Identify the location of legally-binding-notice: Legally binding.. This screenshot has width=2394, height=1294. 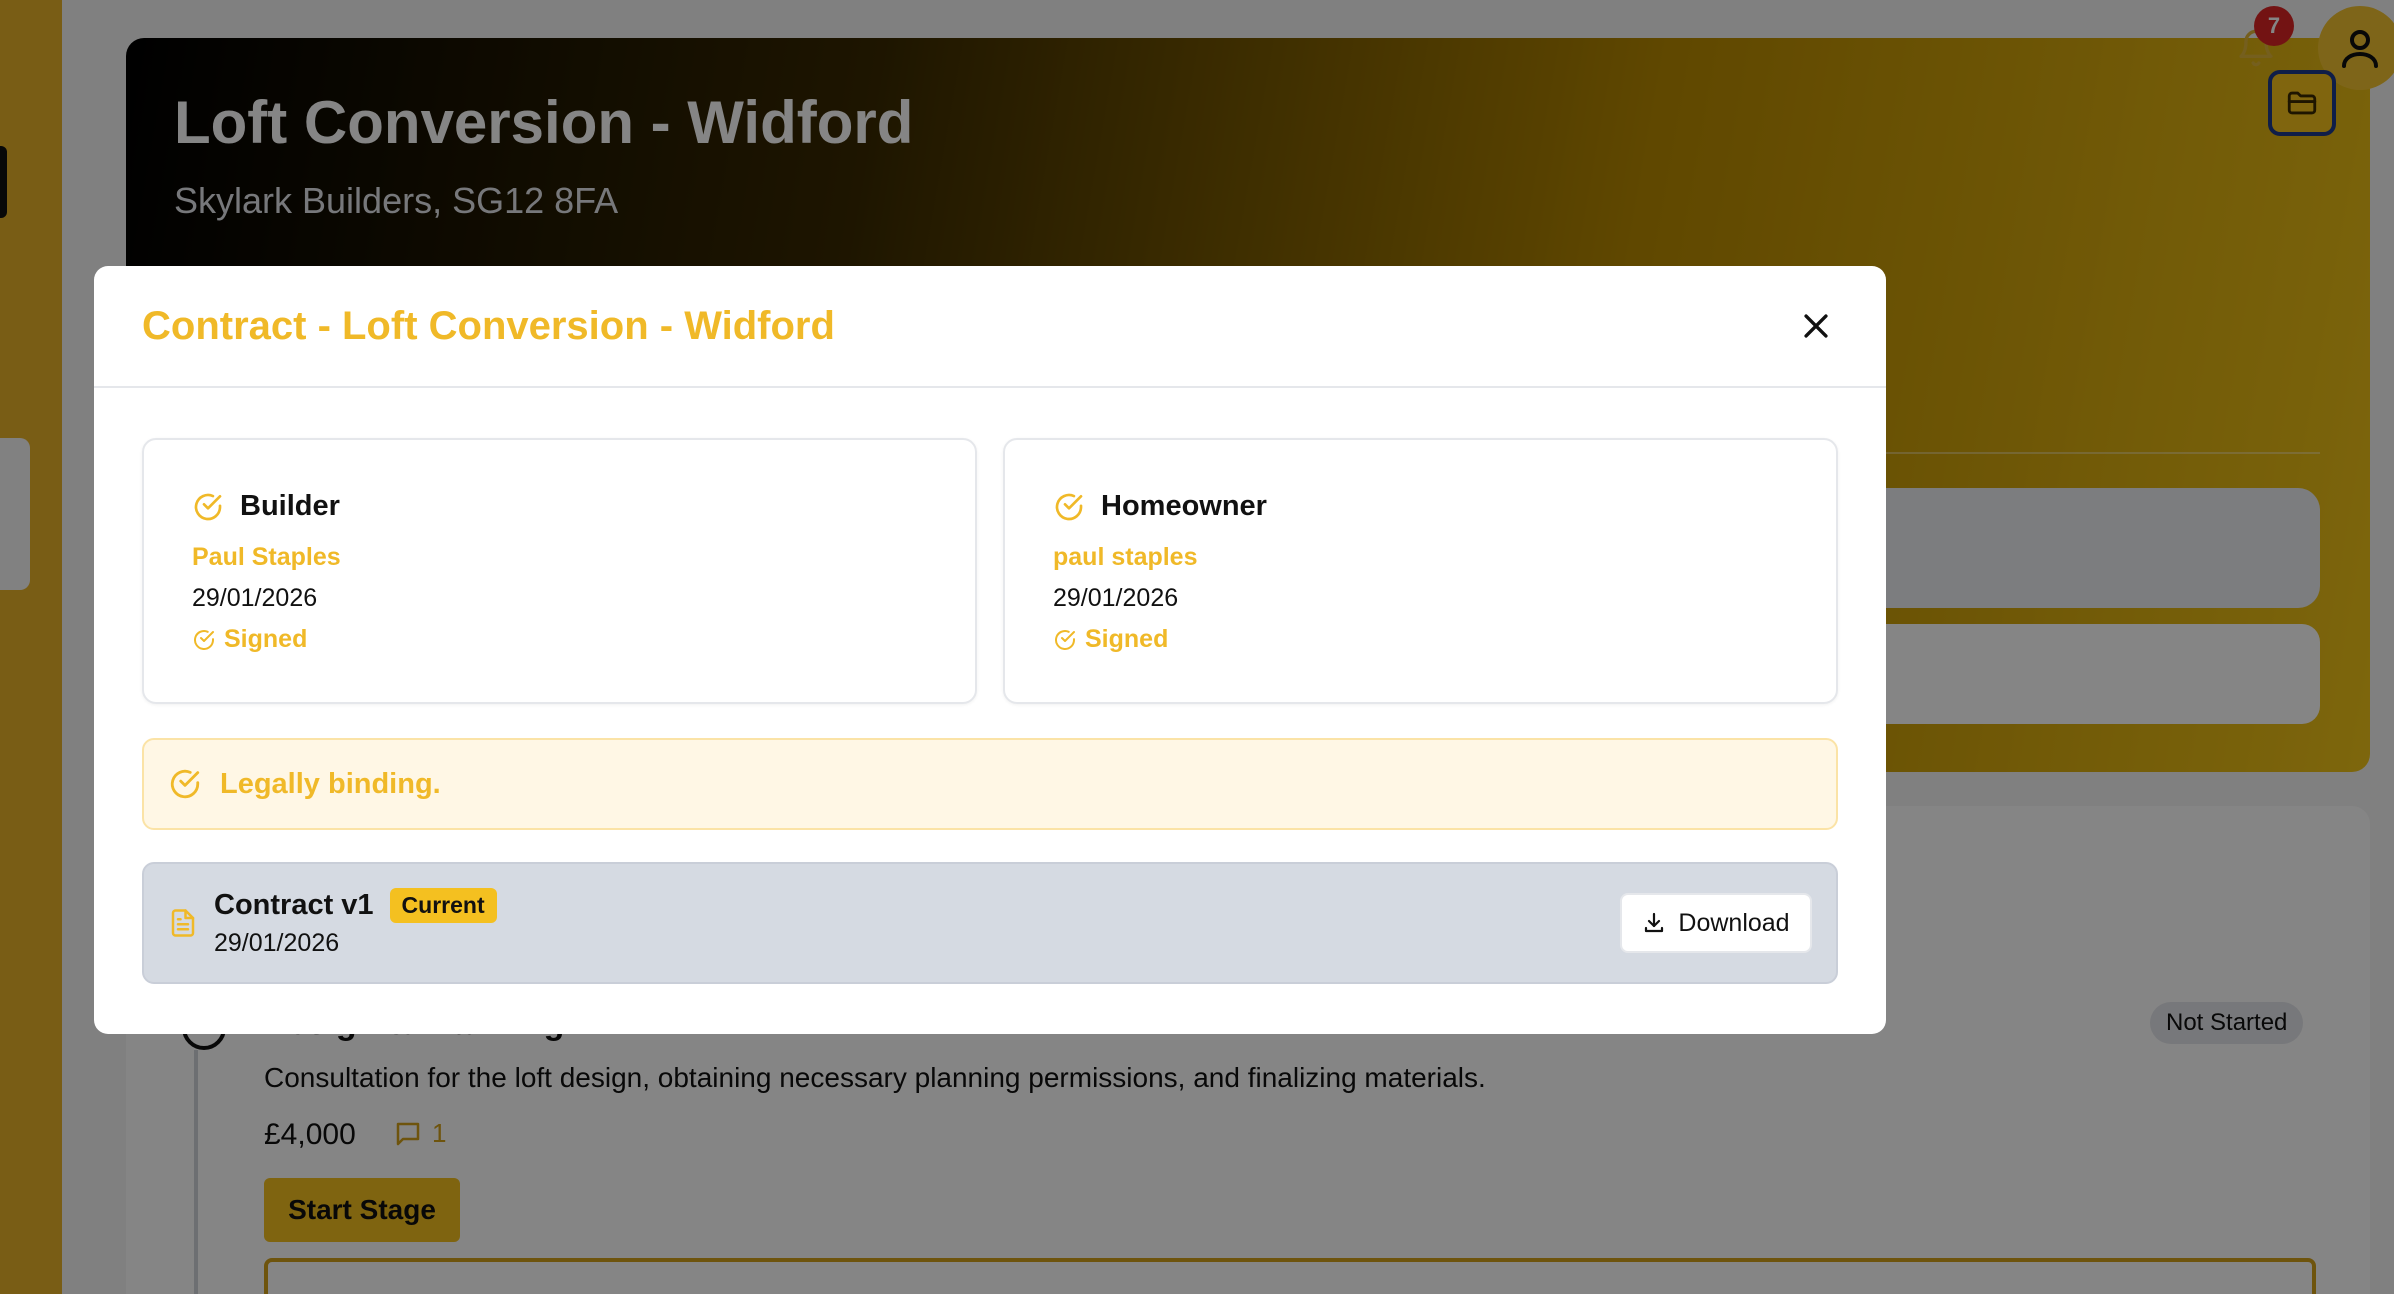
(990, 784).